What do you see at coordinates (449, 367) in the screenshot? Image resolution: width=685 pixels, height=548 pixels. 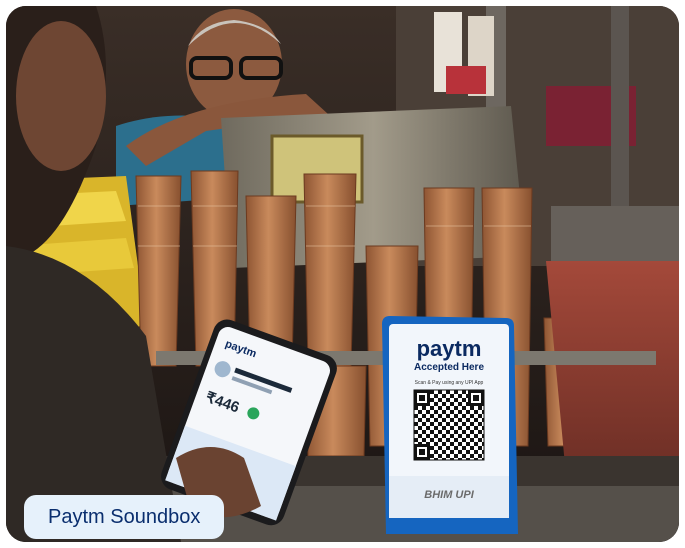 I see `soundbox-subtitle: Accepted Here` at bounding box center [449, 367].